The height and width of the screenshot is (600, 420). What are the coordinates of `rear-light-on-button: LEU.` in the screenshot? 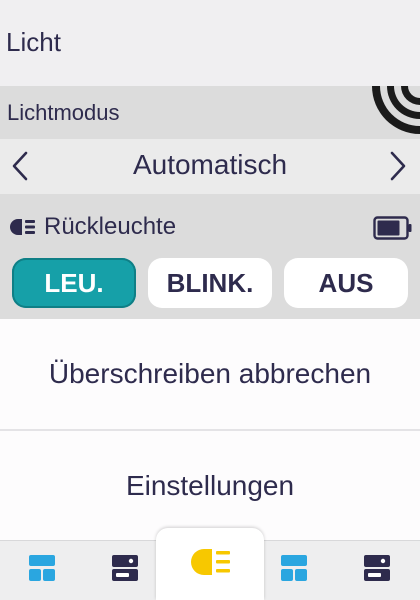 It's located at (74, 283).